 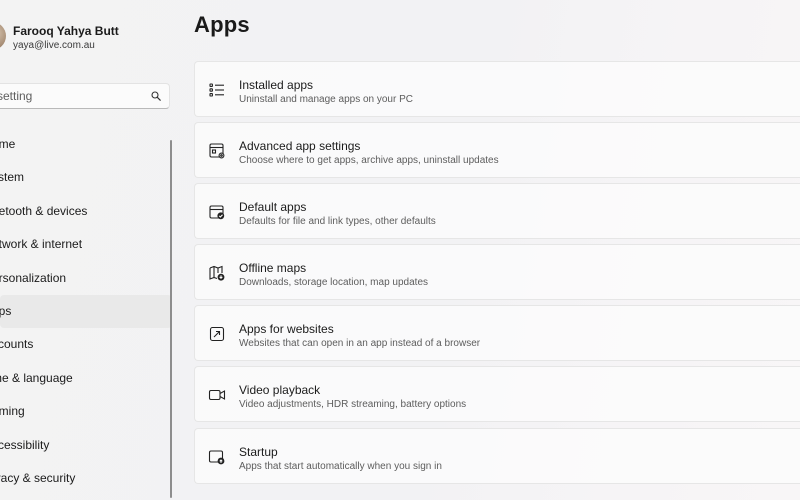 What do you see at coordinates (286, 329) in the screenshot?
I see `card-title: Apps for websites` at bounding box center [286, 329].